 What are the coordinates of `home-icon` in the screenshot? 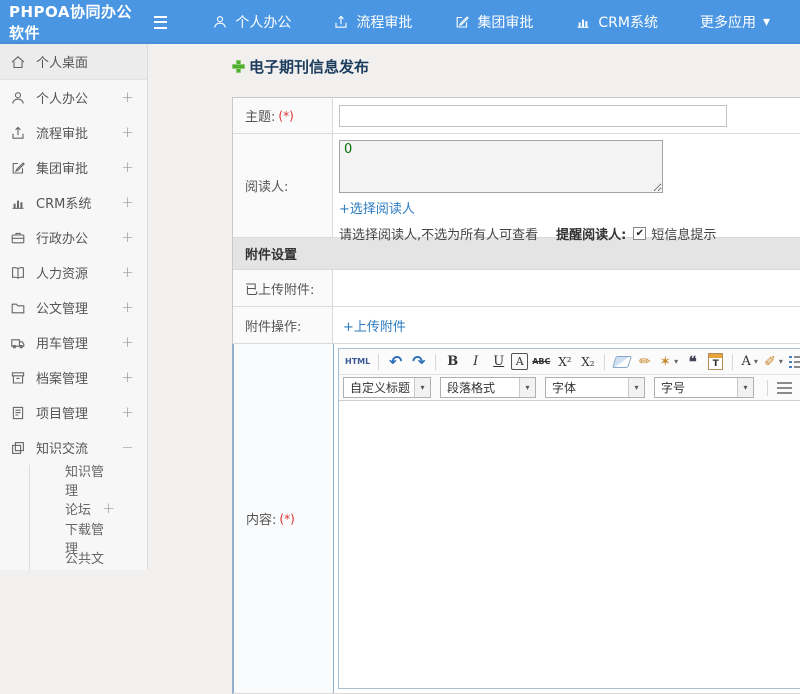 It's located at (18, 62).